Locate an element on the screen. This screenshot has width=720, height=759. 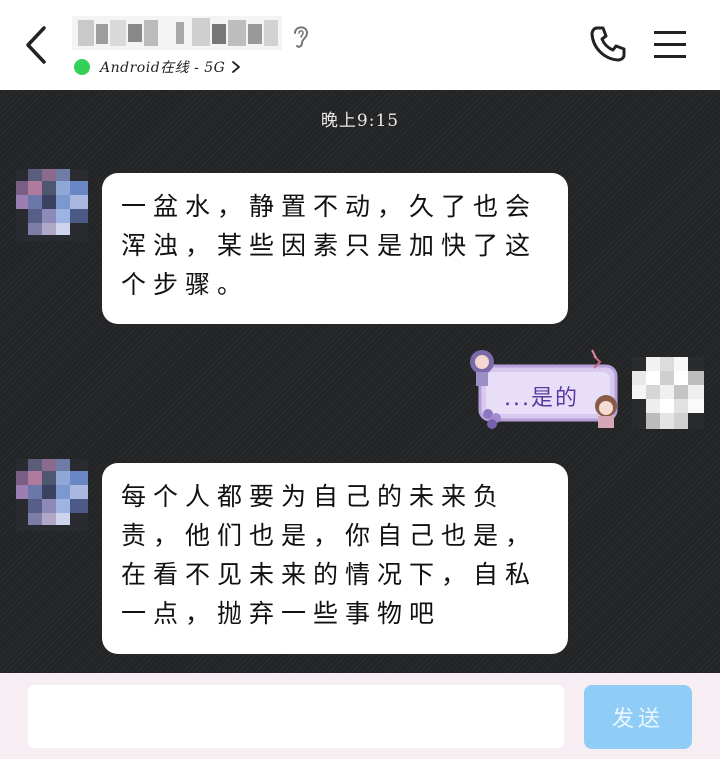
message-input is located at coordinates (296, 716).